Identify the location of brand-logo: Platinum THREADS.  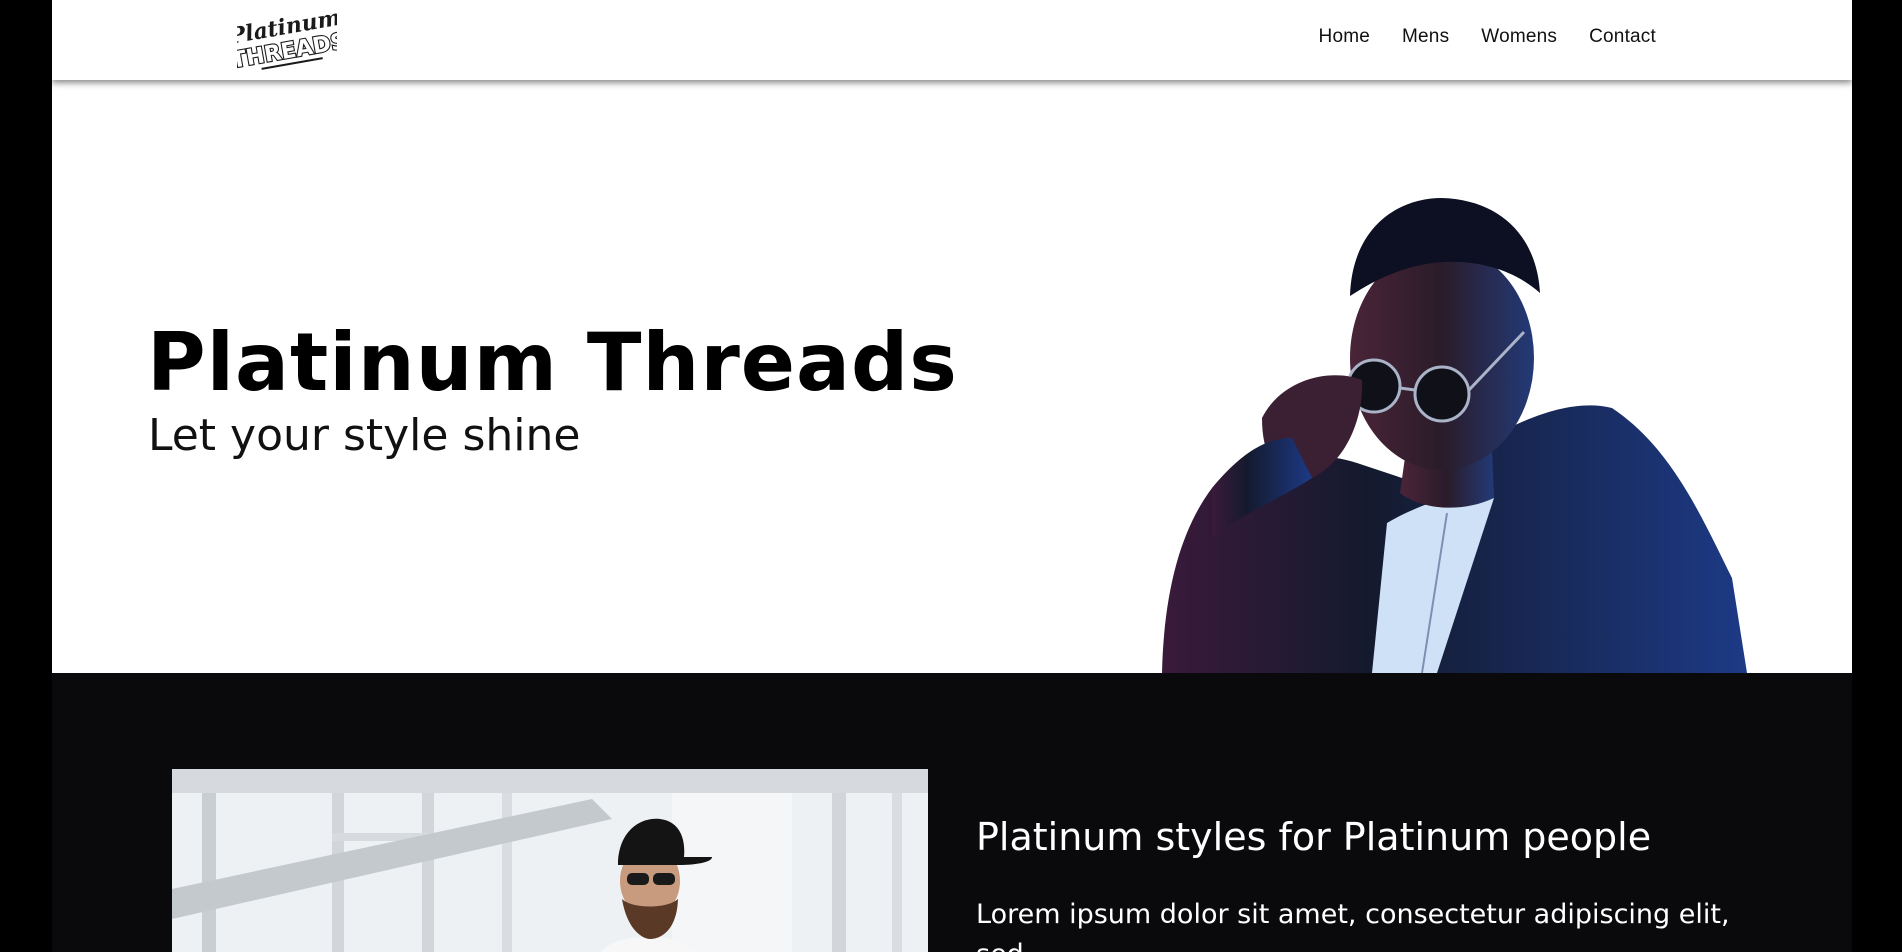
(288, 40).